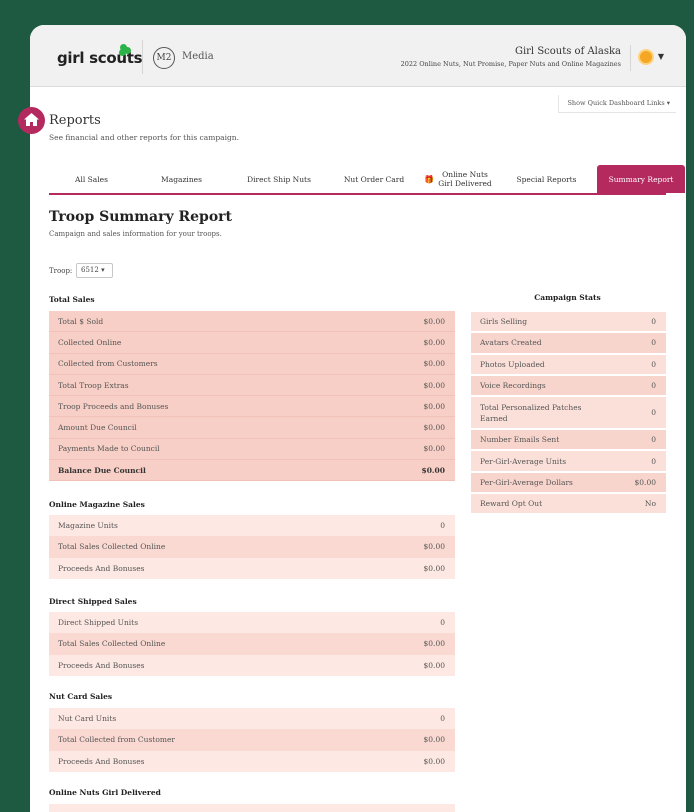 This screenshot has width=694, height=812. Describe the element at coordinates (429, 179) in the screenshot. I see `gift-icon: 🎁` at that location.